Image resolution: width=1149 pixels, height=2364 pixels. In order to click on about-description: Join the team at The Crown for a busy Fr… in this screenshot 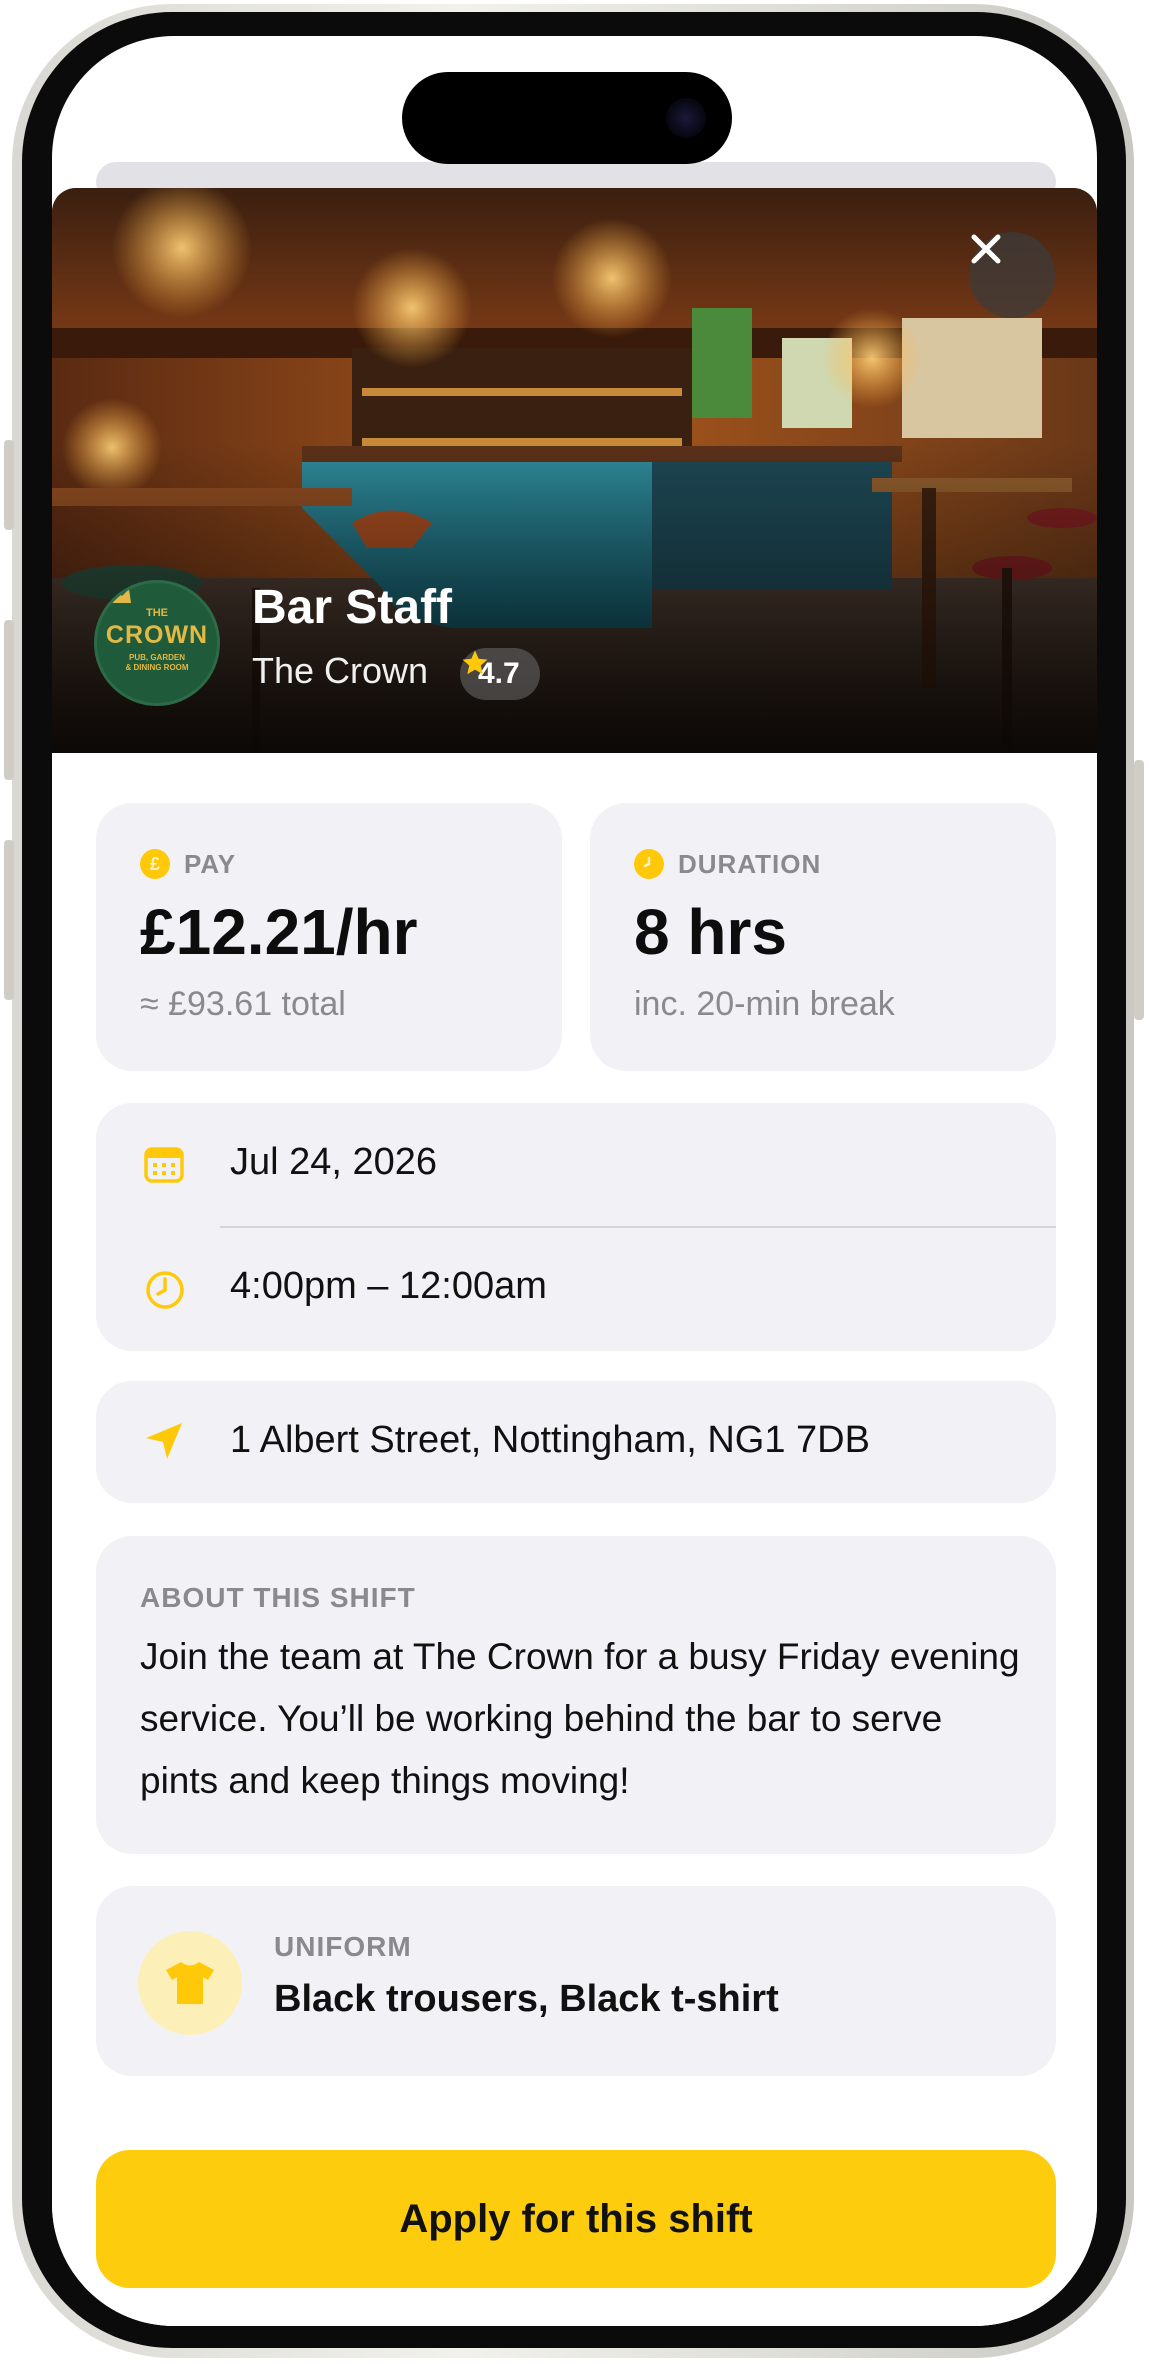, I will do `click(580, 1718)`.